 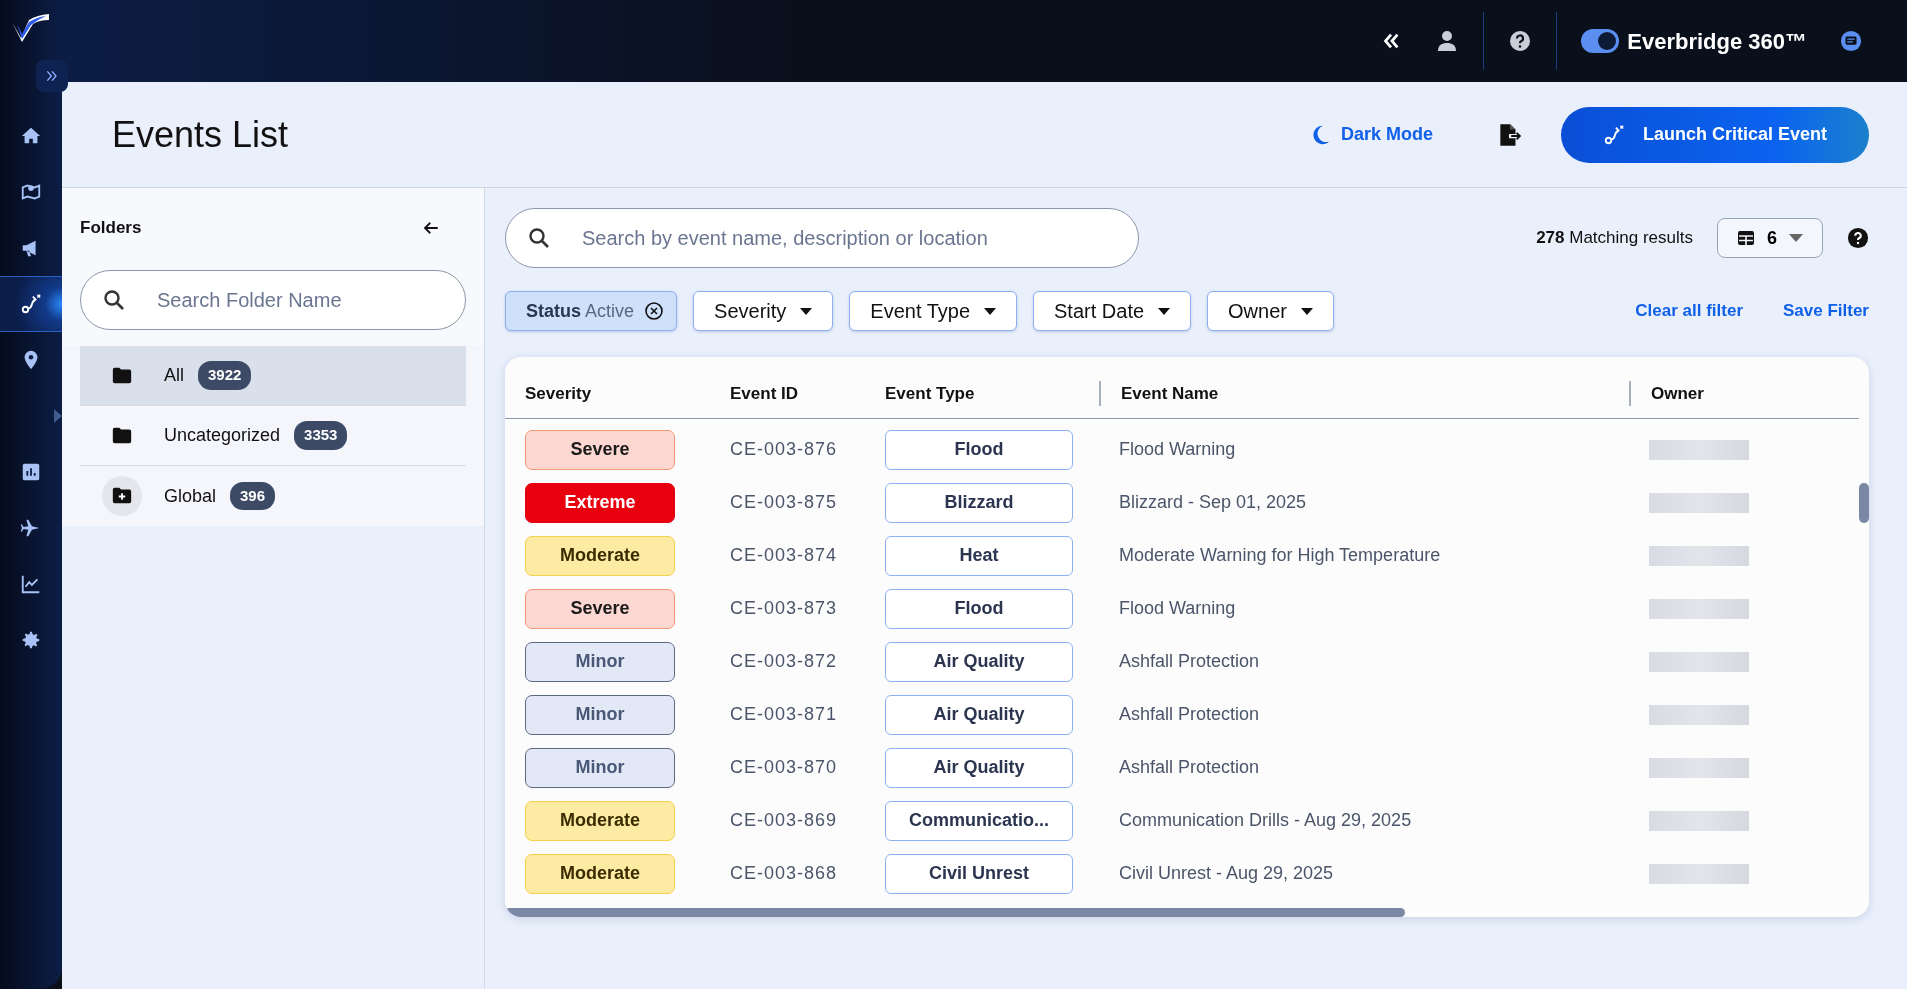 I want to click on event-name-link: Communication Drills - Aug 29, 2025, so click(x=1265, y=820).